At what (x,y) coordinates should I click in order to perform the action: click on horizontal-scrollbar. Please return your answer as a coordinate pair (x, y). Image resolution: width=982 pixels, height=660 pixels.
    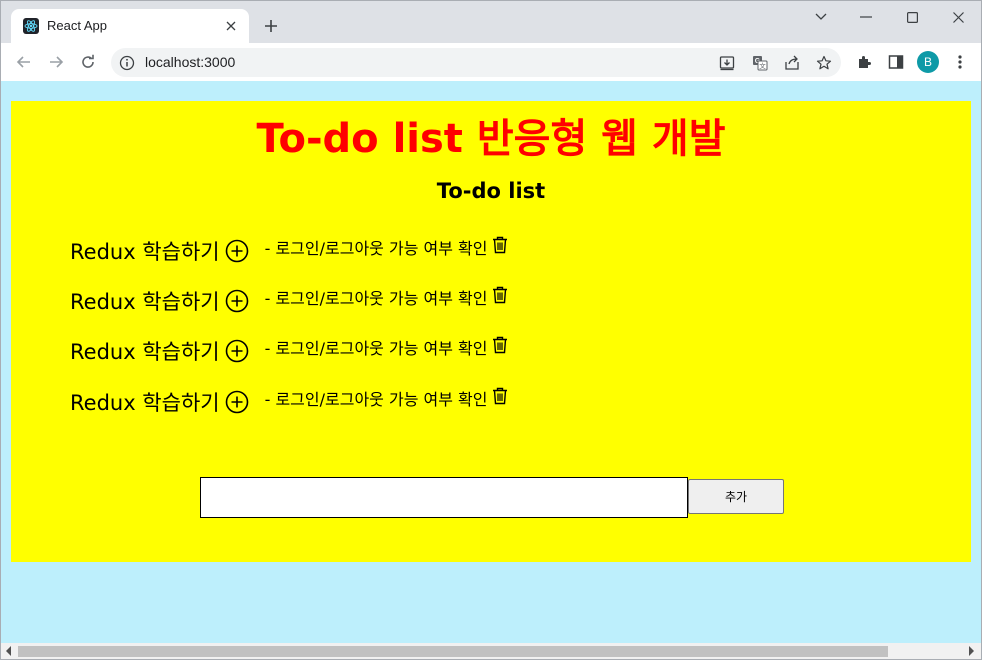
    Looking at the image, I should click on (491, 651).